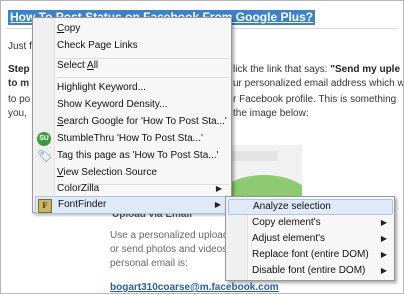 Image resolution: width=404 pixels, height=294 pixels. I want to click on menu-item-copy: Copy, so click(132, 29).